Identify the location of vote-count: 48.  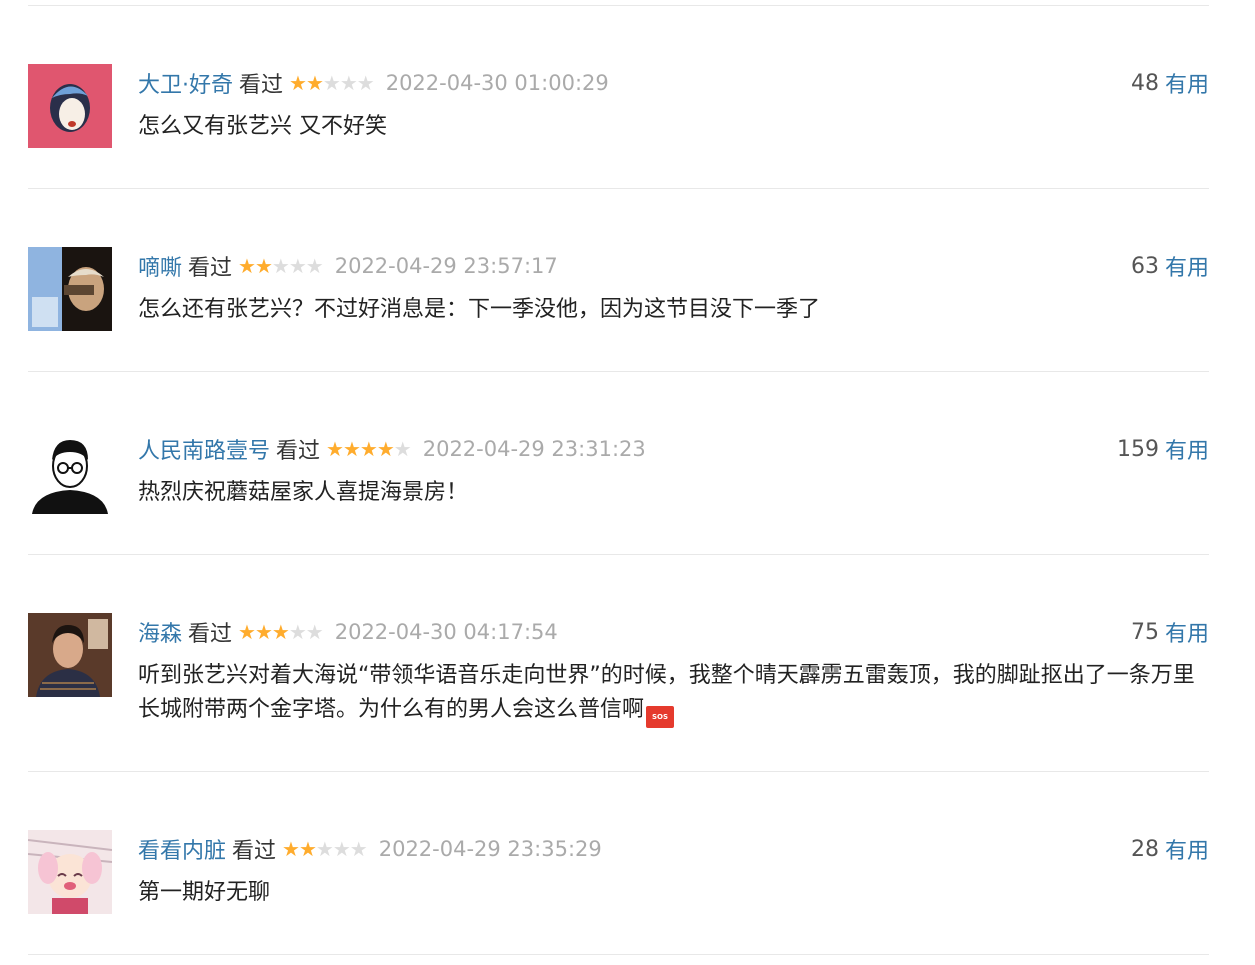
(1144, 83).